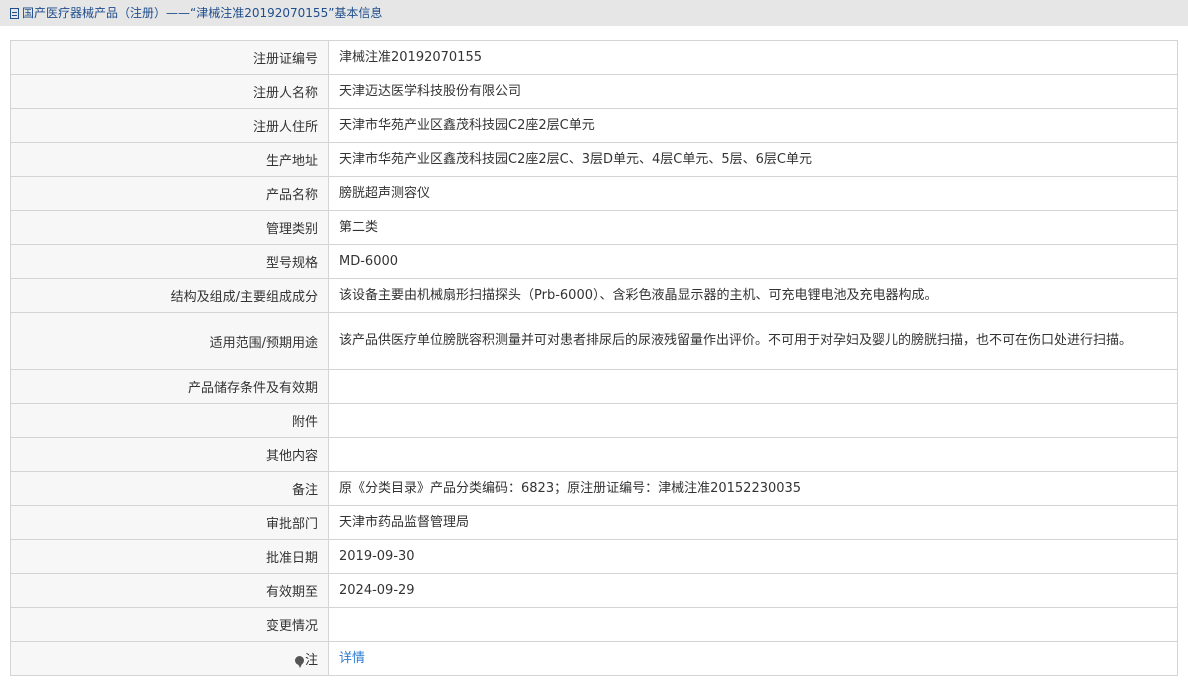 The height and width of the screenshot is (688, 1188). I want to click on table-row: 注册证编号 津械注准20192070155, so click(594, 57).